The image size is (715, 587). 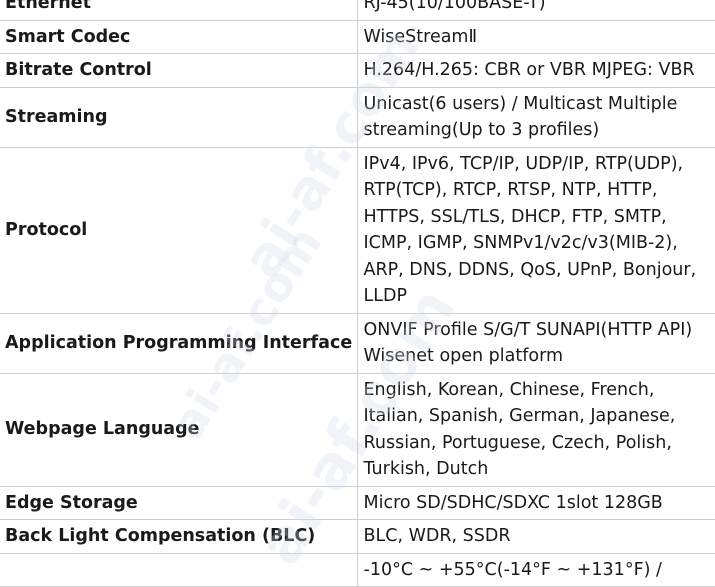 I want to click on spec-value: Micro SD/SDHC/SDXC 1slot 128GB, so click(x=536, y=502).